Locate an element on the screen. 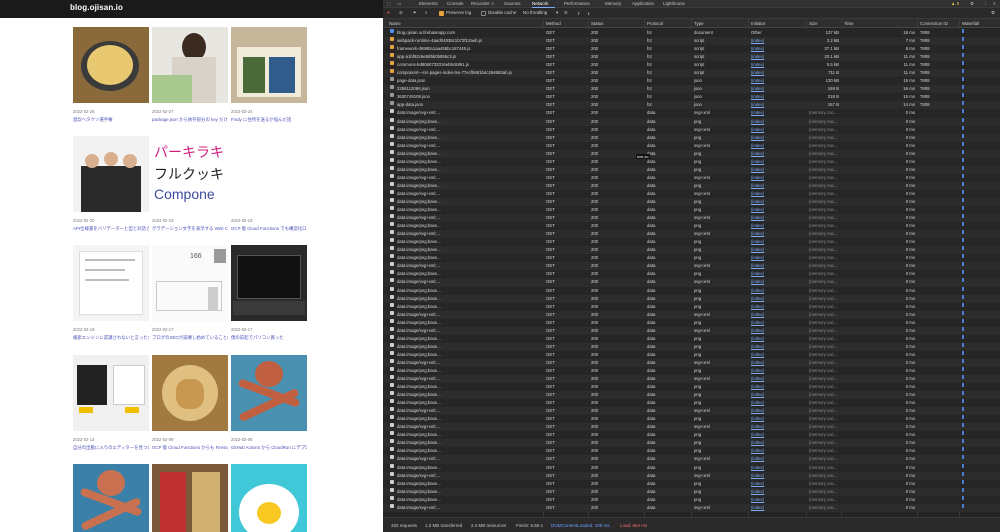  record-icon: ● is located at coordinates (388, 12).